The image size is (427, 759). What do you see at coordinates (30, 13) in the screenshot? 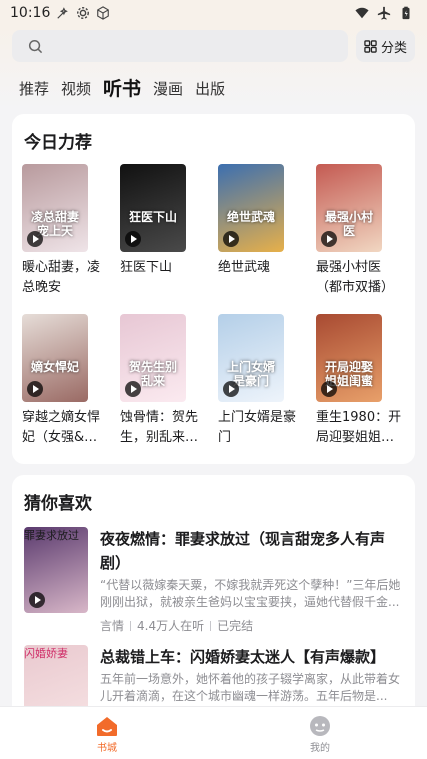
I see `status-time: 10:16` at bounding box center [30, 13].